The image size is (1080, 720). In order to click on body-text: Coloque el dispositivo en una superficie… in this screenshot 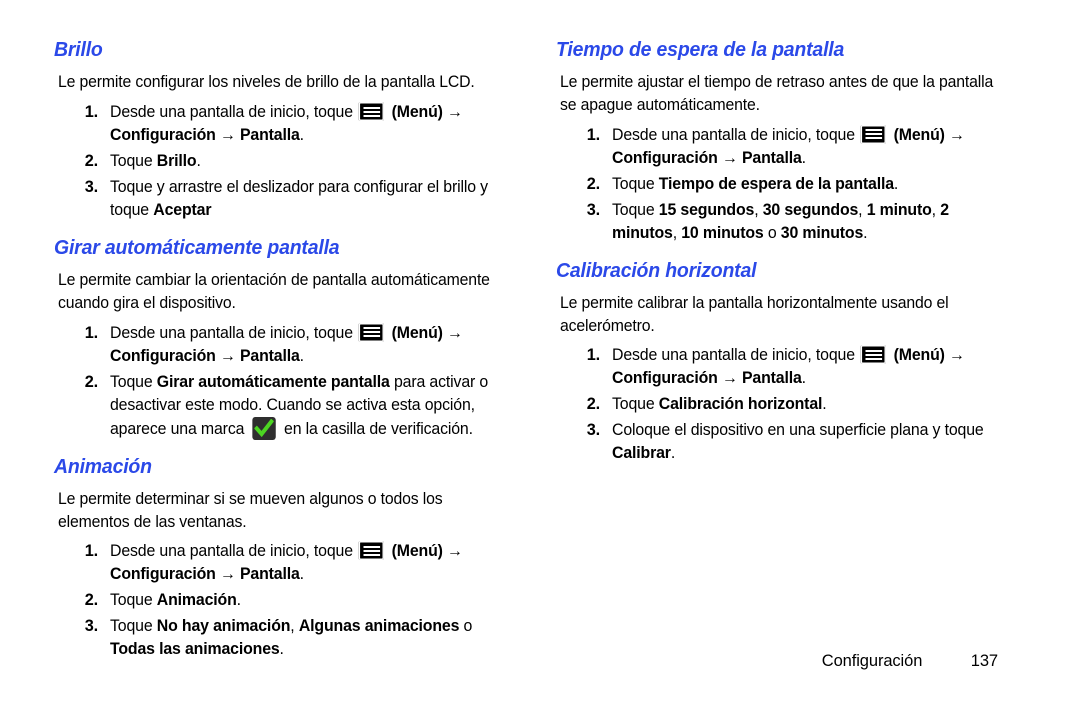, I will do `click(798, 430)`.